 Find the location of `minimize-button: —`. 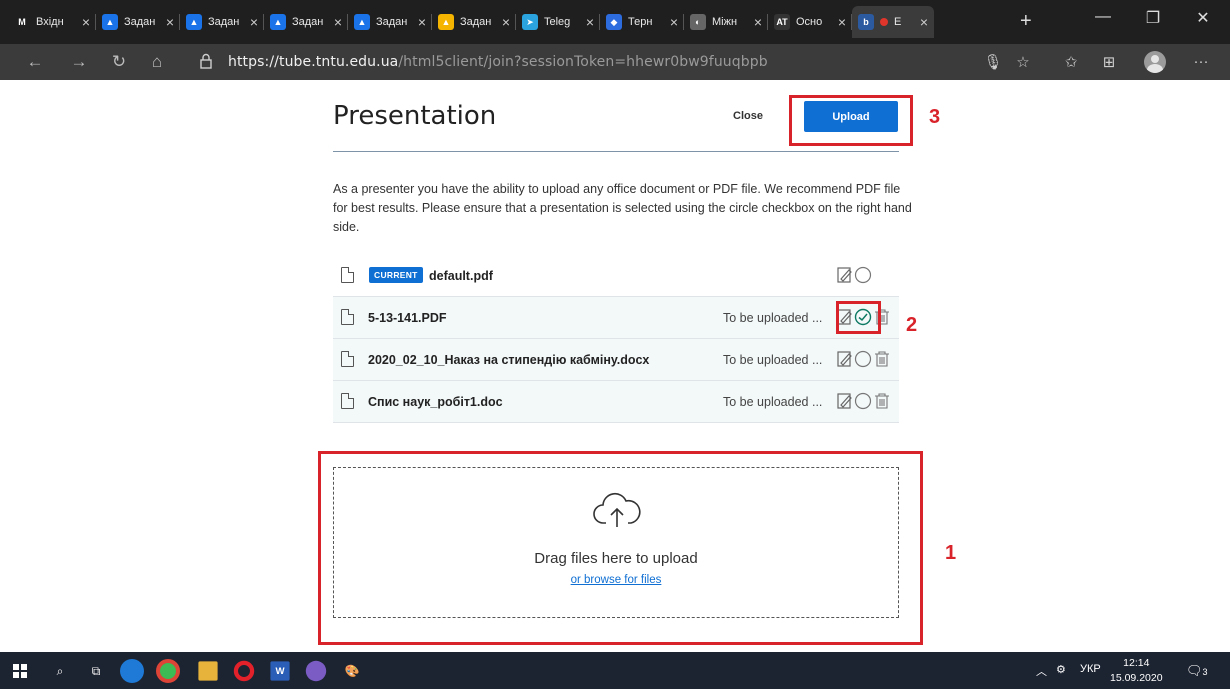

minimize-button: — is located at coordinates (1103, 17).